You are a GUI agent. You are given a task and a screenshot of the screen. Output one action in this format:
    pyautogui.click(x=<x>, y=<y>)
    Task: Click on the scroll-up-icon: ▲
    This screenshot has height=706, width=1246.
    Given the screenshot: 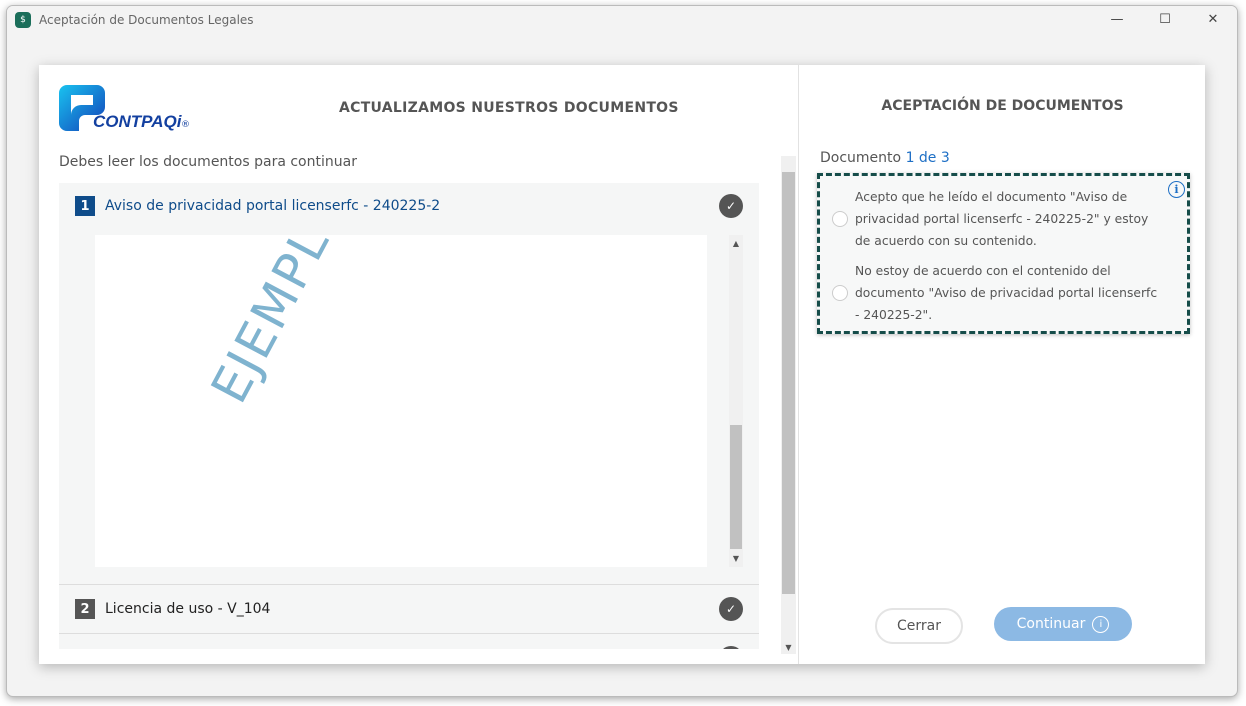 What is the action you would take?
    pyautogui.click(x=736, y=243)
    